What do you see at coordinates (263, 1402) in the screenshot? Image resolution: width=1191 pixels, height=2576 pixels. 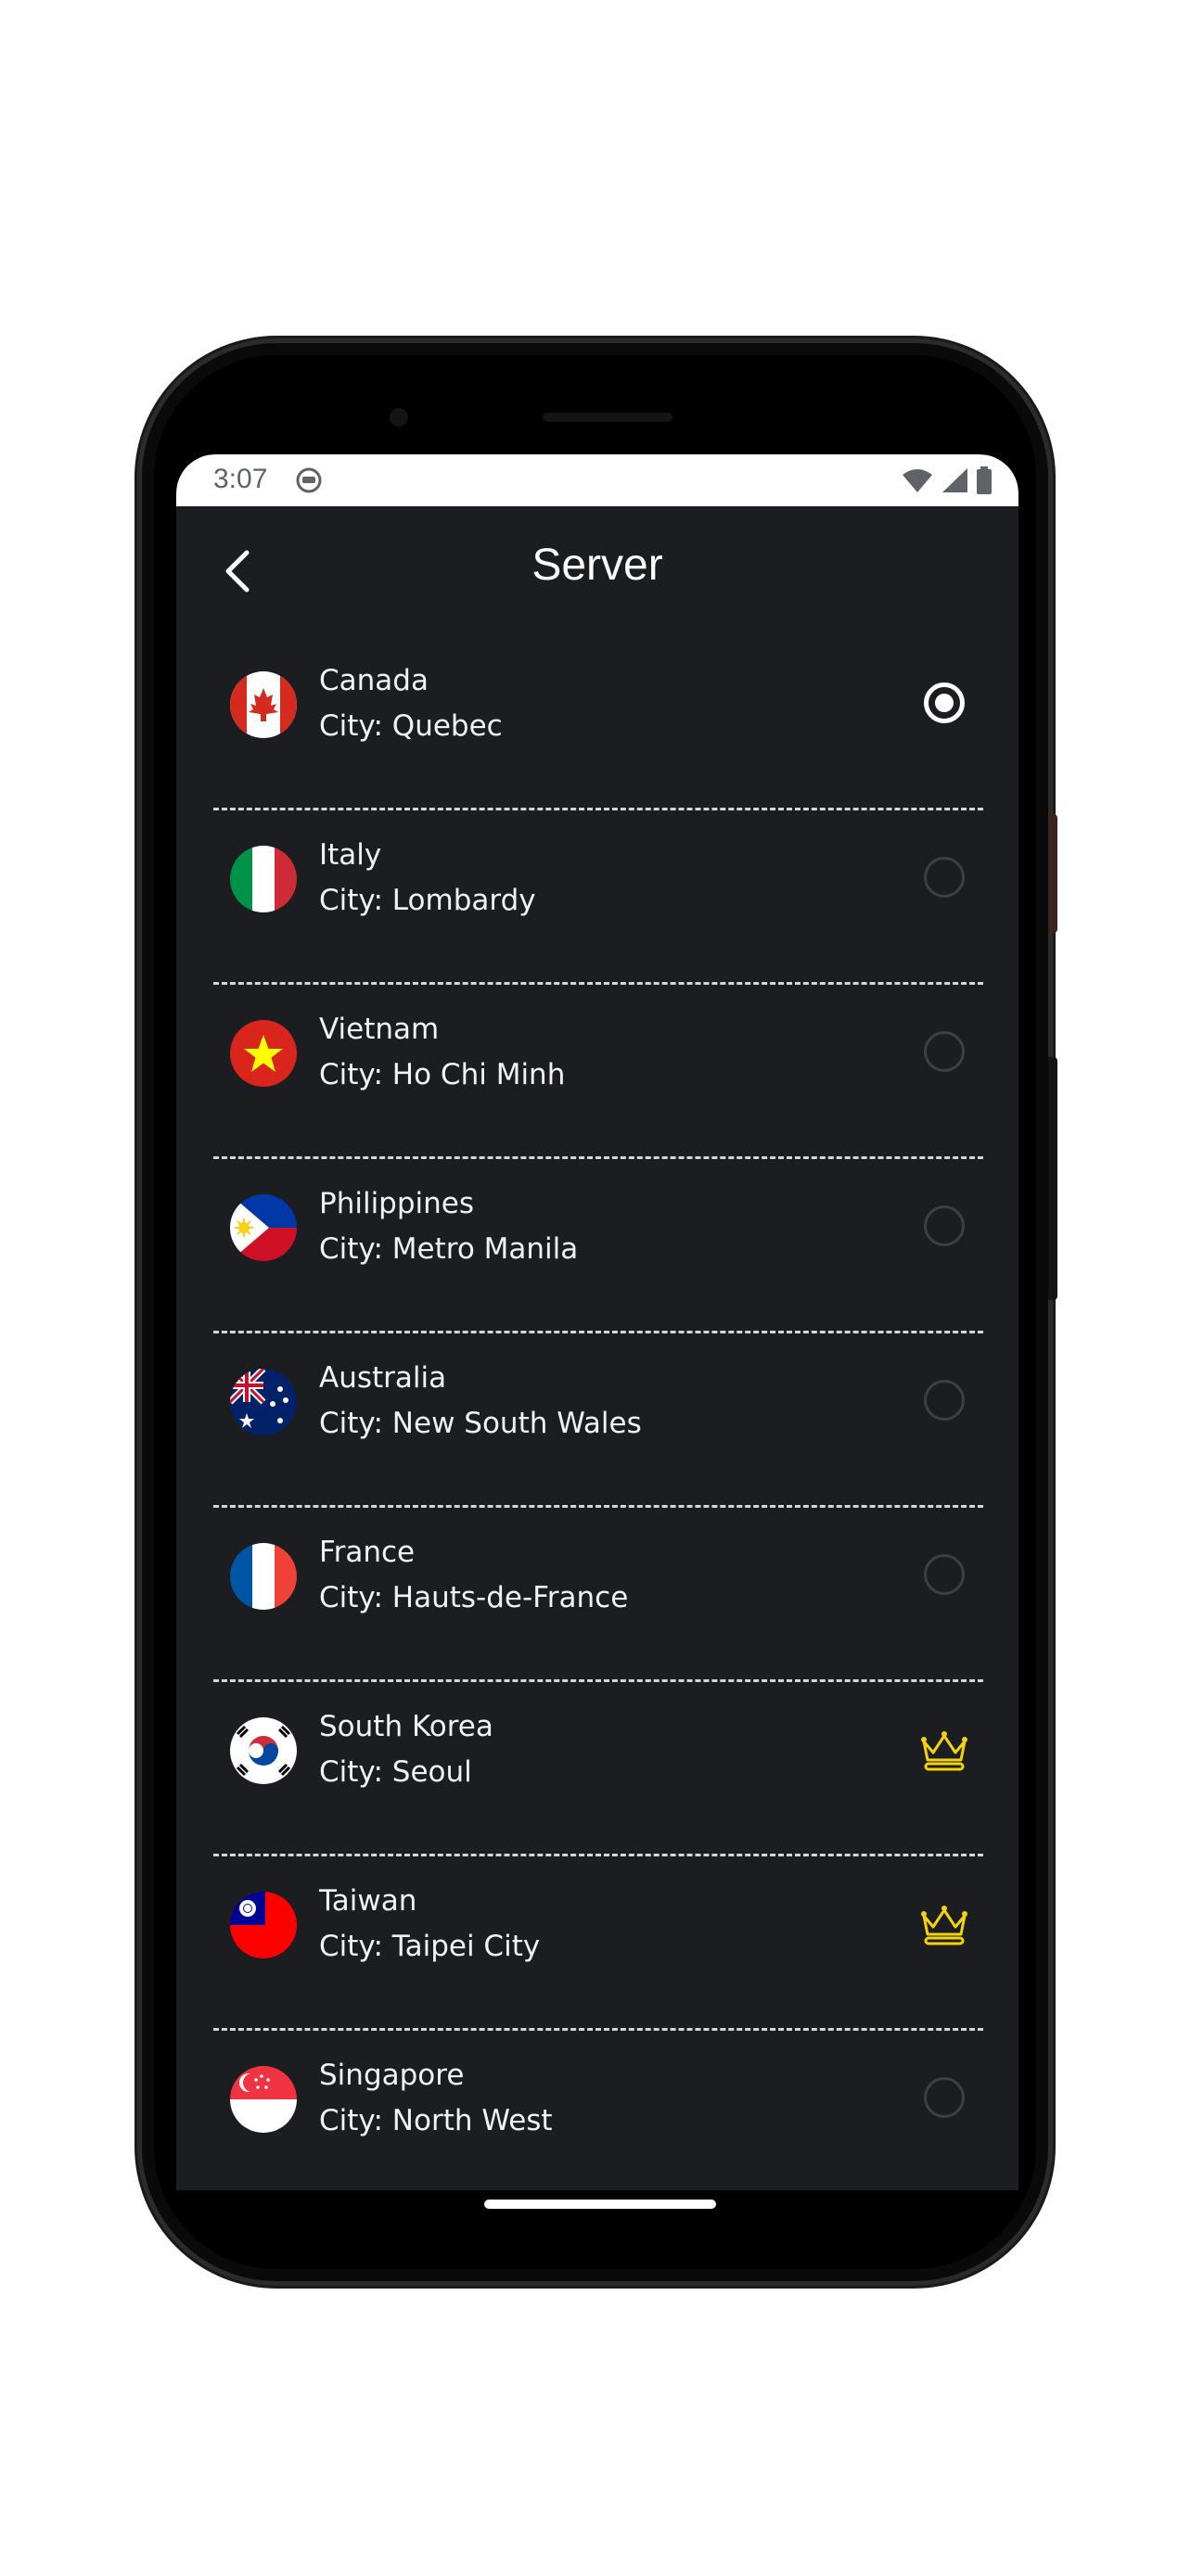 I see `australia-flag-icon` at bounding box center [263, 1402].